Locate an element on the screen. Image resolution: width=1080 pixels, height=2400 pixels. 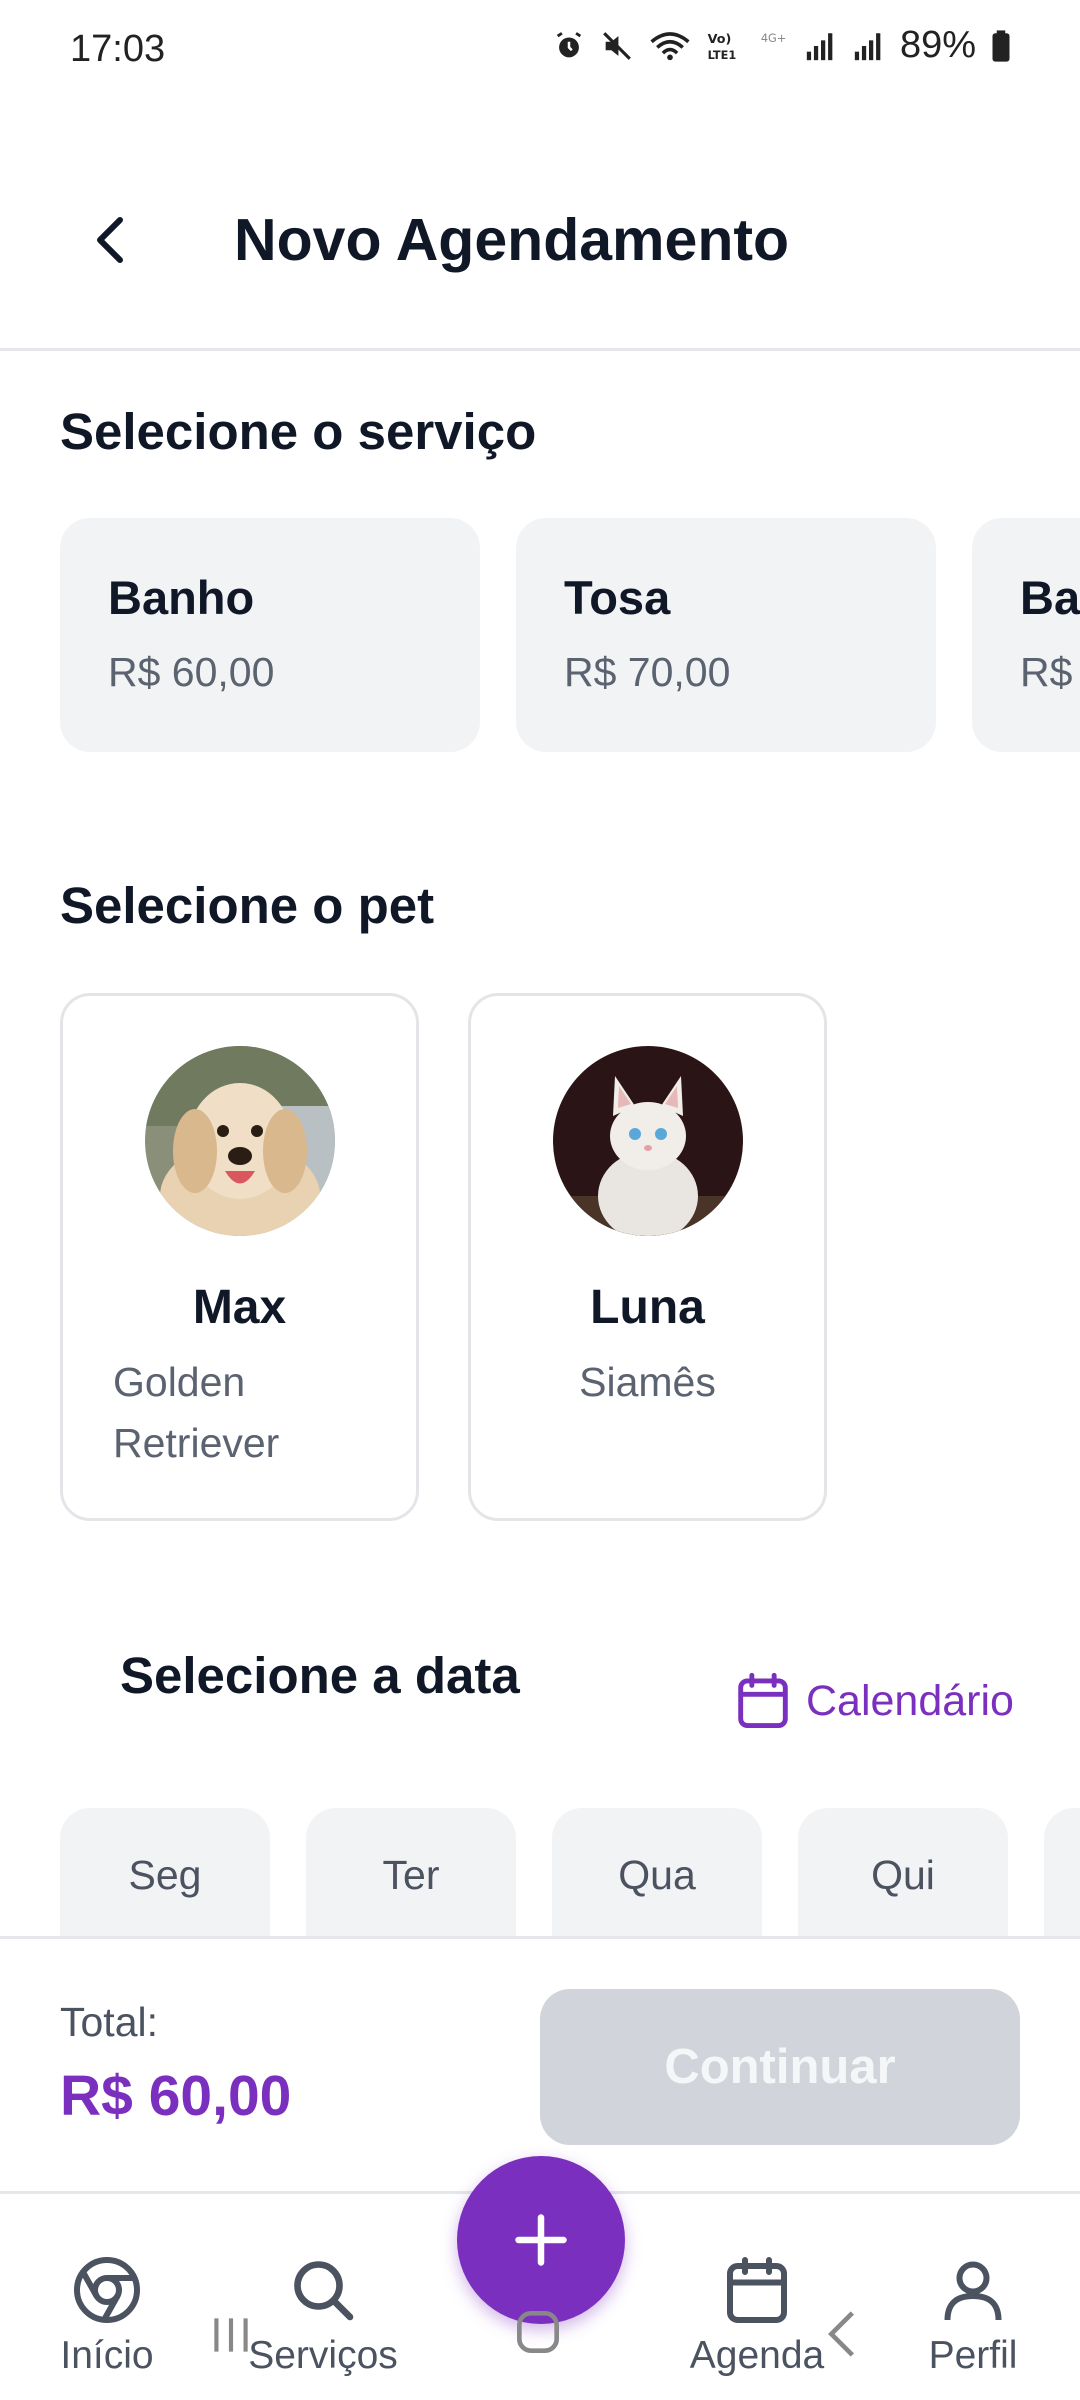
service-card-partial: Ba R$ is located at coordinates (1026, 635).